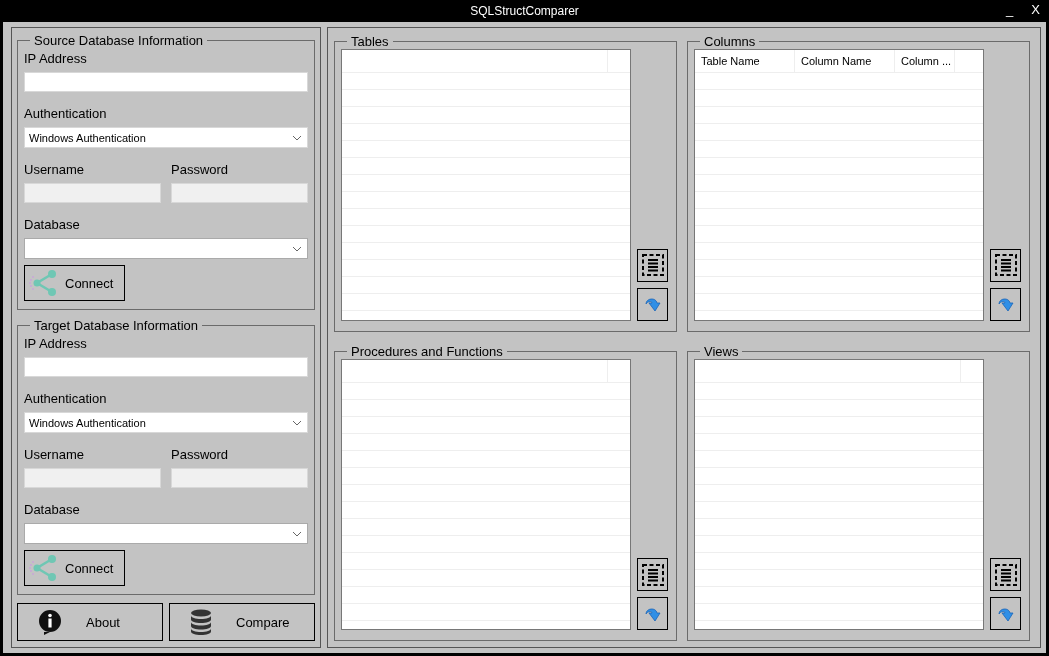 The width and height of the screenshot is (1049, 656). What do you see at coordinates (524, 11) in the screenshot?
I see `window-title: SQLStructComparer` at bounding box center [524, 11].